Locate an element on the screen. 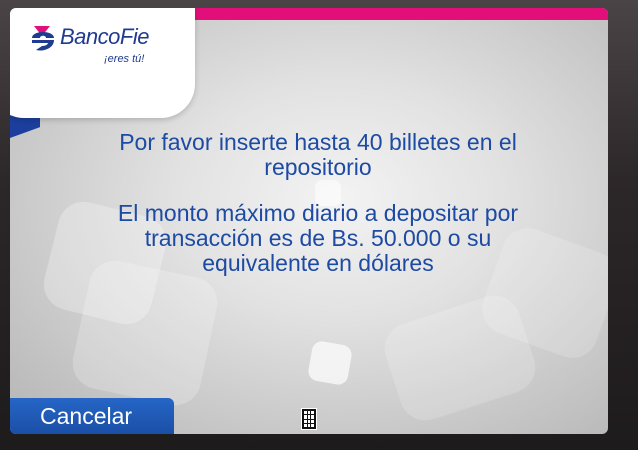  brand-name: BancoFie is located at coordinates (104, 37).